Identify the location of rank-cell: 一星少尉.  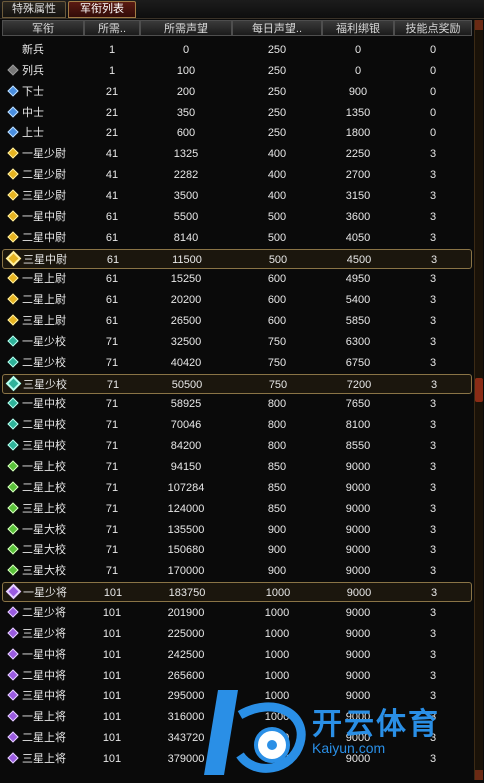
(43, 154).